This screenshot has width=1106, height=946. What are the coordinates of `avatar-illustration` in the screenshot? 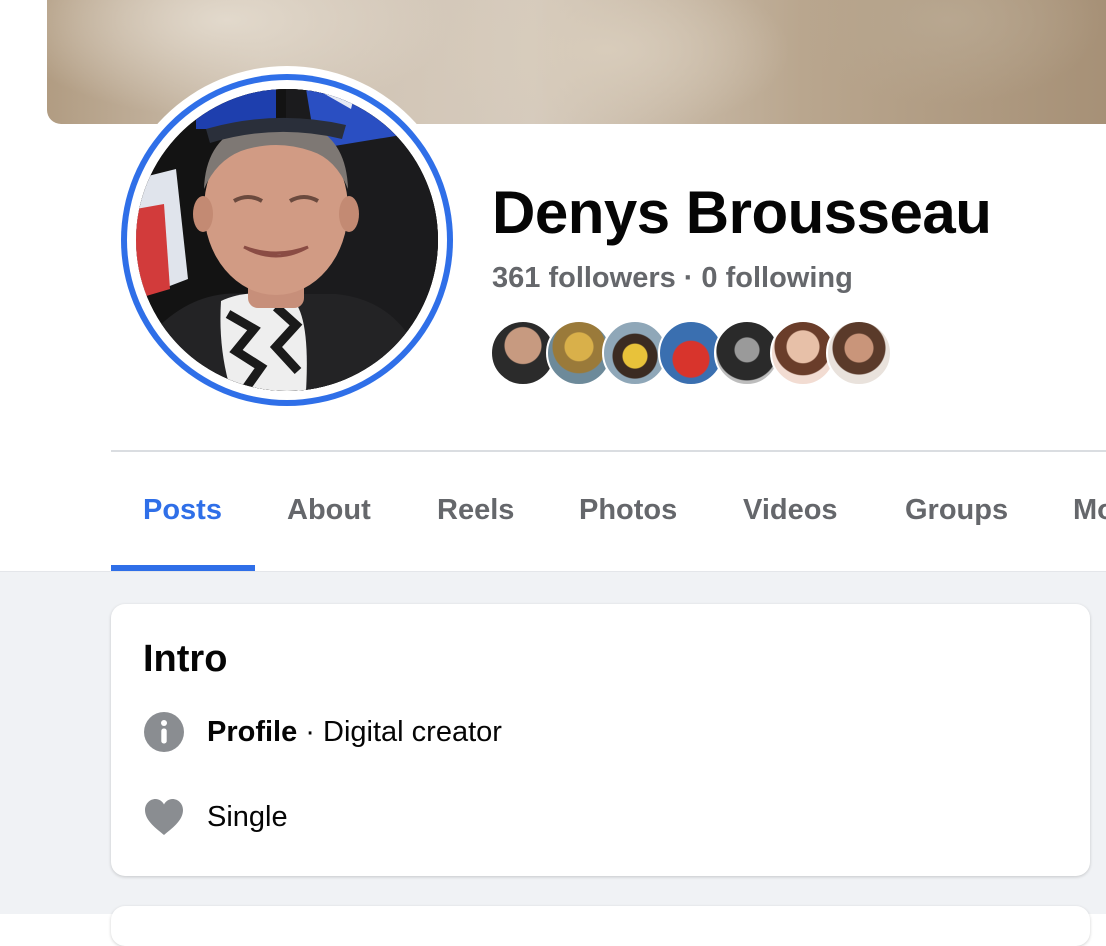 It's located at (287, 240).